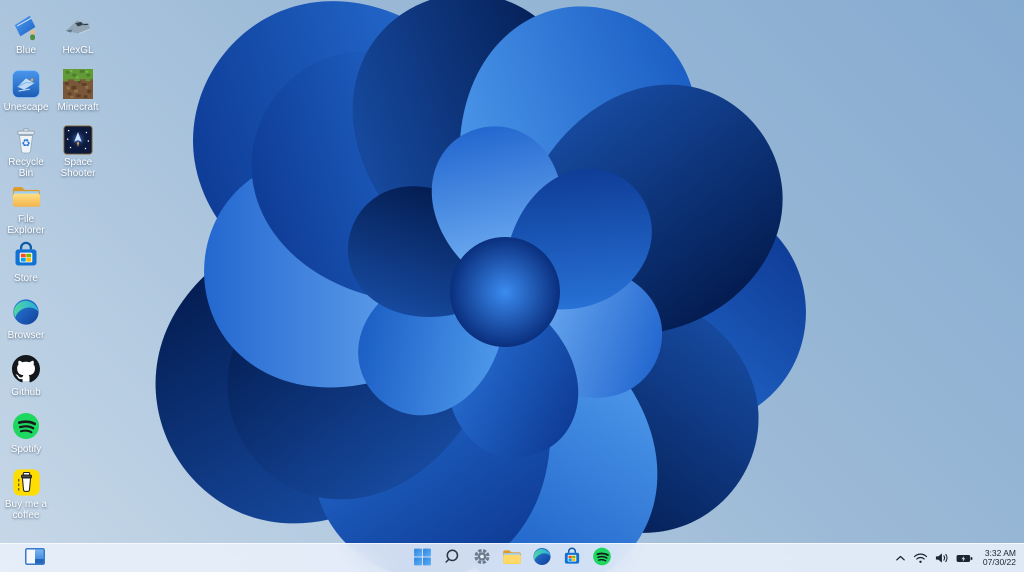  Describe the element at coordinates (26, 107) in the screenshot. I see `desktop-icon-label: Unescape` at that location.